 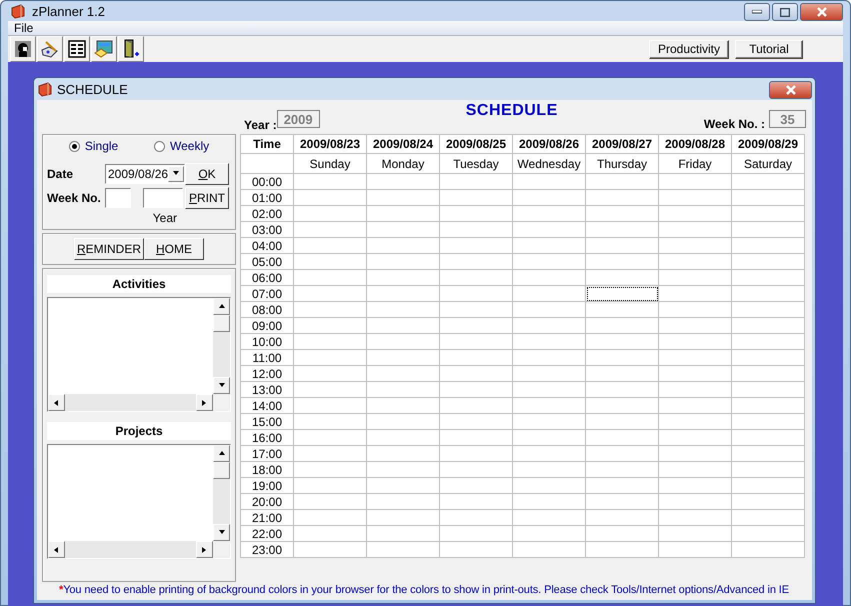 What do you see at coordinates (130, 402) in the screenshot?
I see `horizontal-scrollbar` at bounding box center [130, 402].